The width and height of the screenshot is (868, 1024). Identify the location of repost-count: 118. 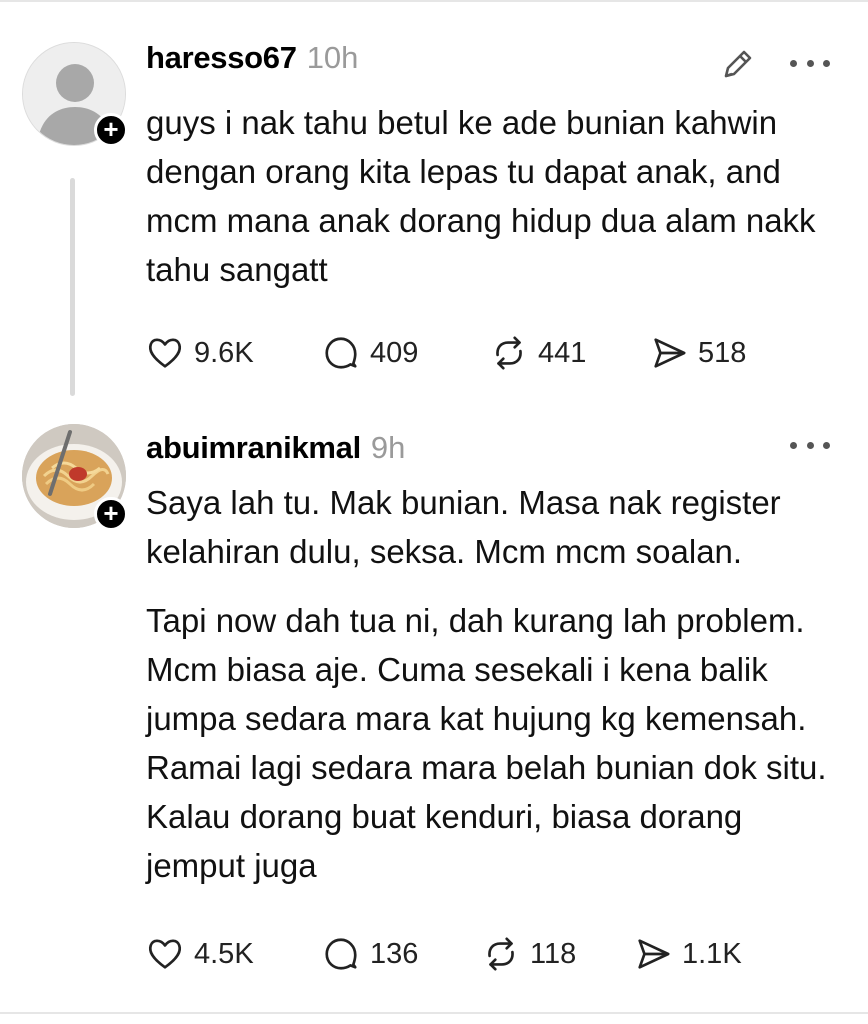
(553, 953).